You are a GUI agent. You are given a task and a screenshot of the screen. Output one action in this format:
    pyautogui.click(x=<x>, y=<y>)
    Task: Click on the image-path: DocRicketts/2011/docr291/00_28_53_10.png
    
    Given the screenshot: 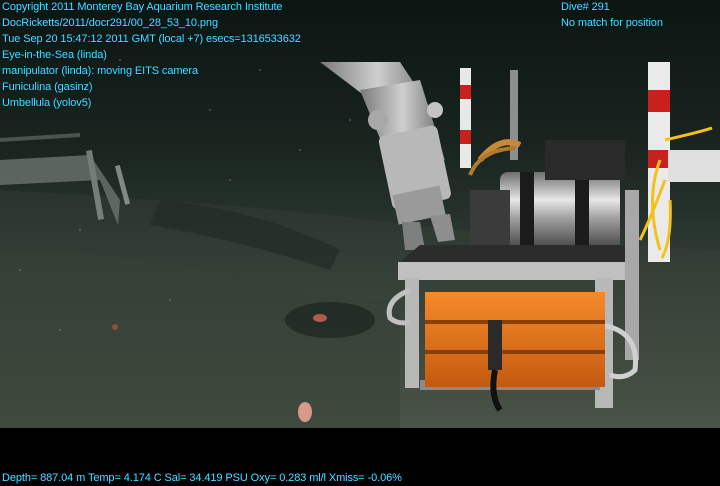 What is the action you would take?
    pyautogui.click(x=110, y=23)
    